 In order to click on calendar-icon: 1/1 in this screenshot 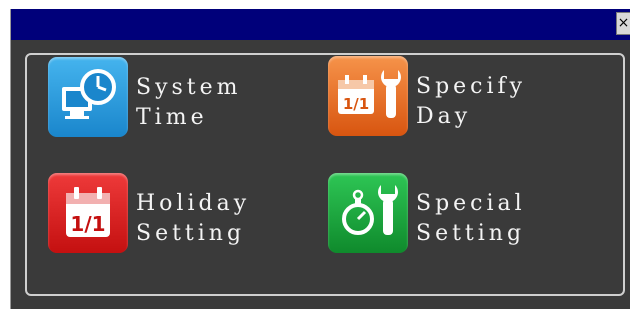, I will do `click(88, 213)`.